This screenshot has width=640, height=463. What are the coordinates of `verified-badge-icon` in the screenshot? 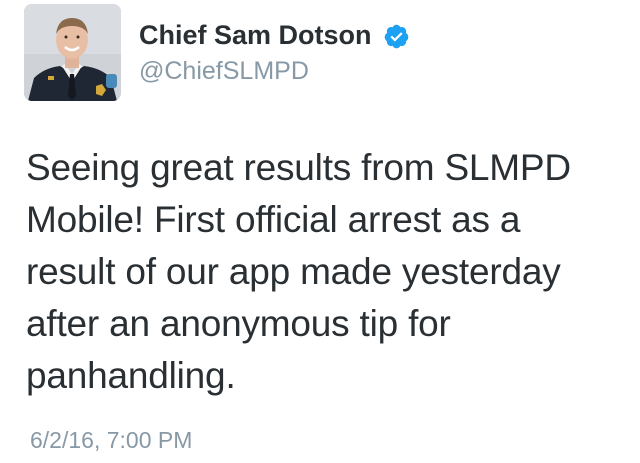 It's located at (396, 36).